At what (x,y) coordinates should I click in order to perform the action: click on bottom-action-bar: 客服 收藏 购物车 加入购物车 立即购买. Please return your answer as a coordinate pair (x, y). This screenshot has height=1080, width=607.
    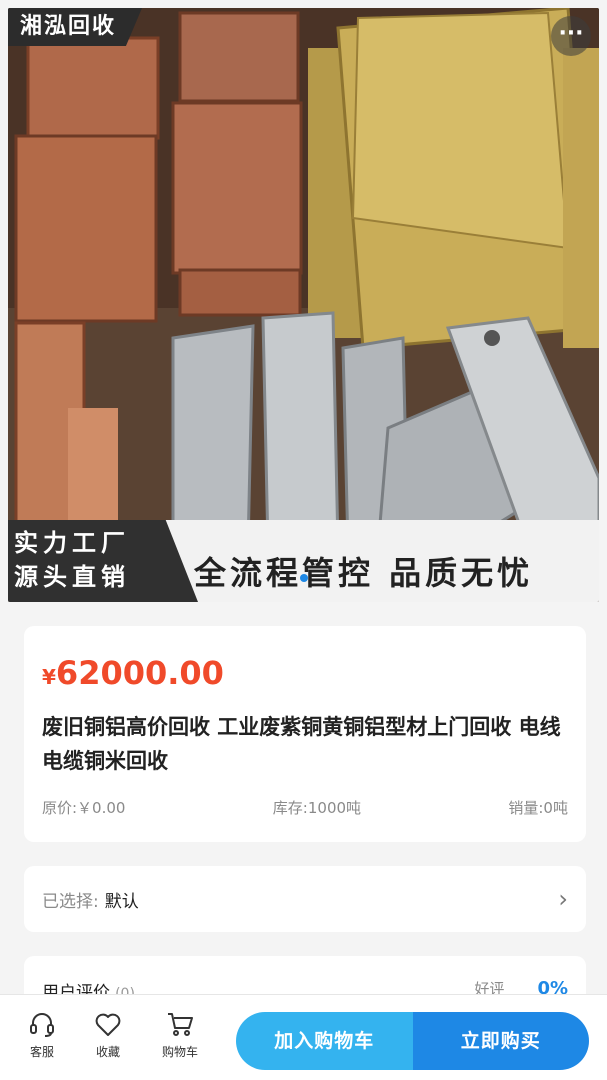
    Looking at the image, I should click on (303, 1037).